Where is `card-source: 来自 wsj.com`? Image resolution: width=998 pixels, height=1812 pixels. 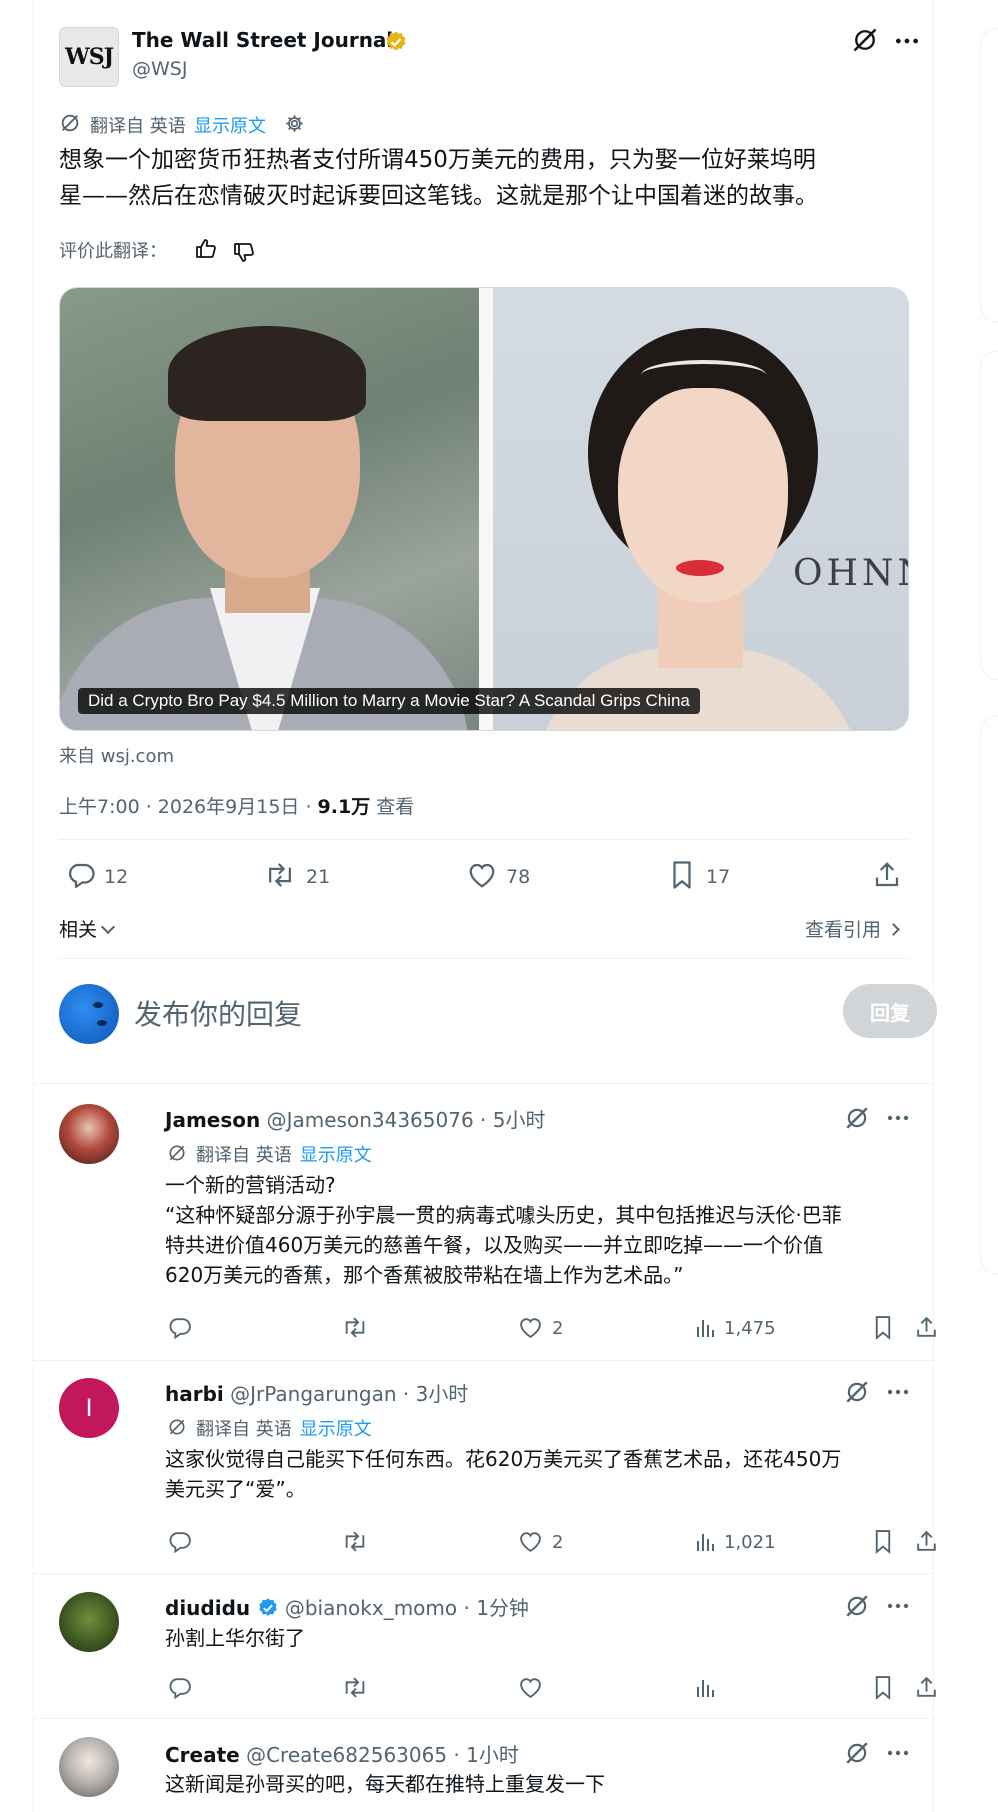 card-source: 来自 wsj.com is located at coordinates (116, 755).